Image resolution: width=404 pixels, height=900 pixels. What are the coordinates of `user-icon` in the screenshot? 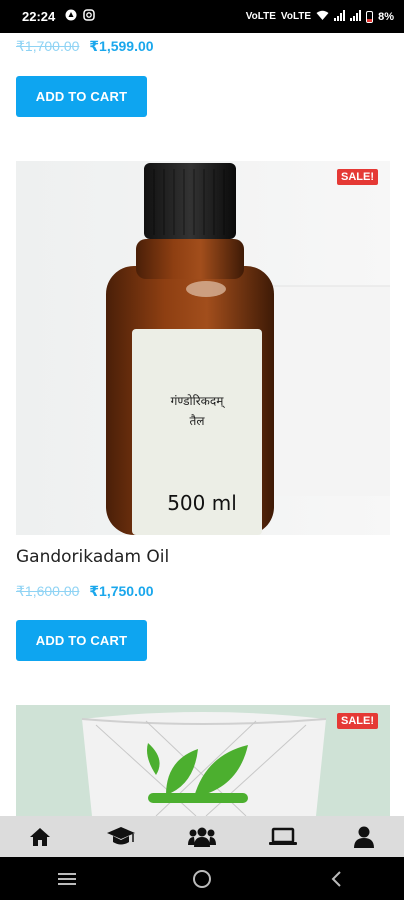 It's located at (363, 837).